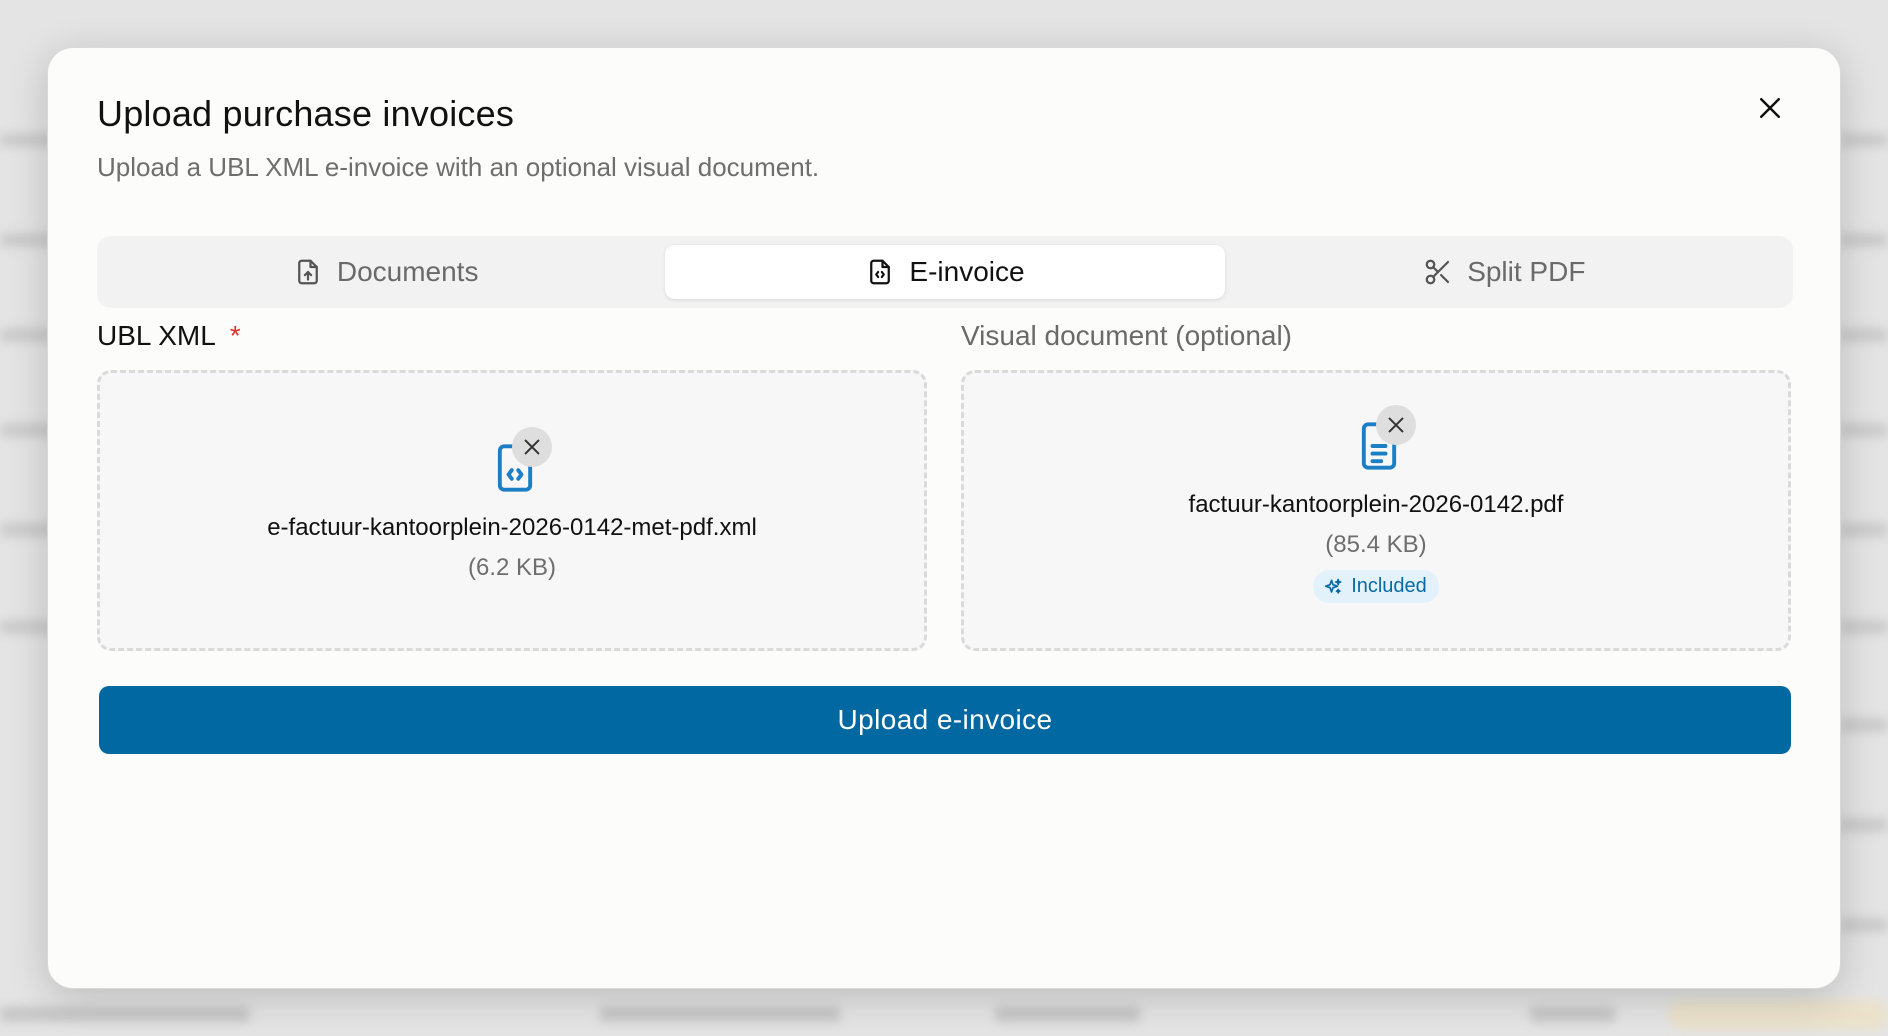 The width and height of the screenshot is (1888, 1036). What do you see at coordinates (156, 335) in the screenshot?
I see `ubl-xml-label-text: UBL XML` at bounding box center [156, 335].